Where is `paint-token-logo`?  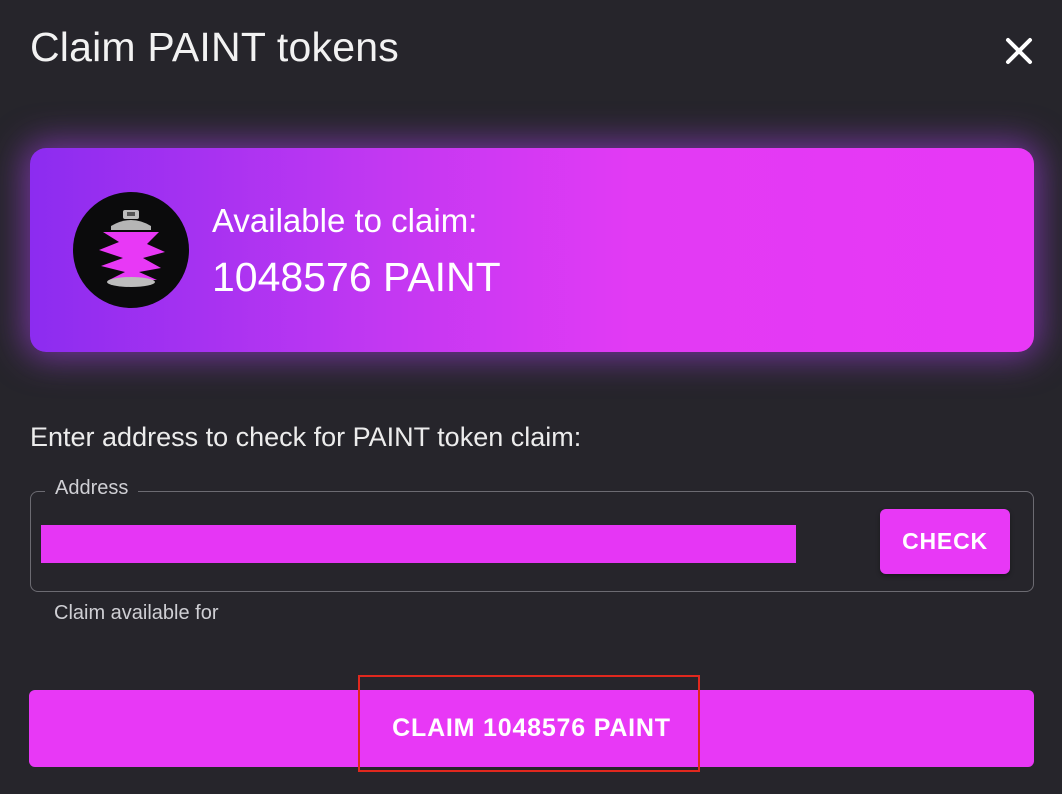
paint-token-logo is located at coordinates (131, 250).